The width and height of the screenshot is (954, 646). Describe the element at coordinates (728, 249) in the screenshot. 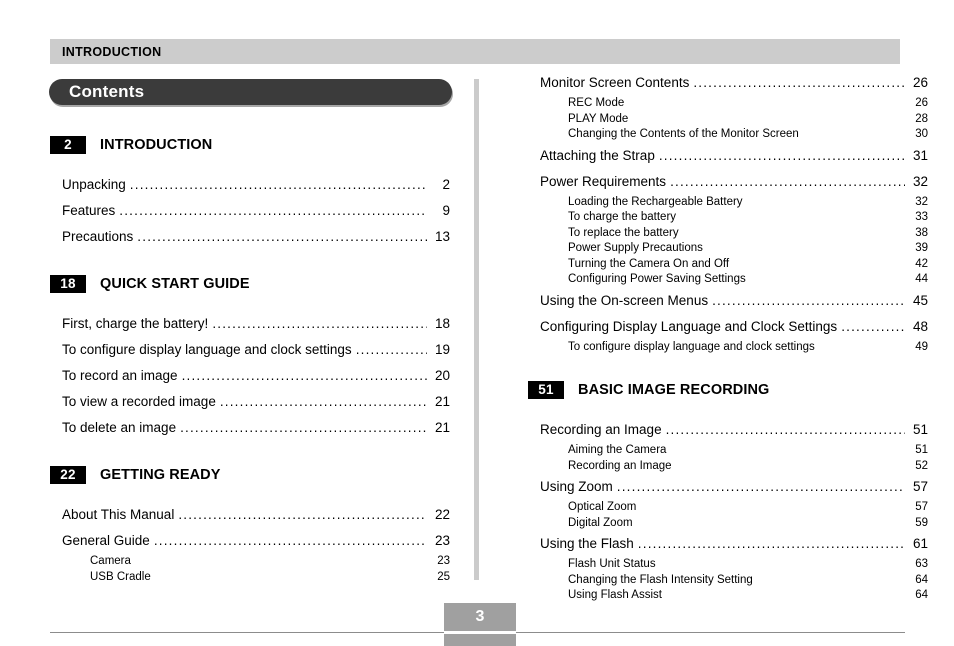

I see `toc-entry: Power Supply Precautions 39` at that location.